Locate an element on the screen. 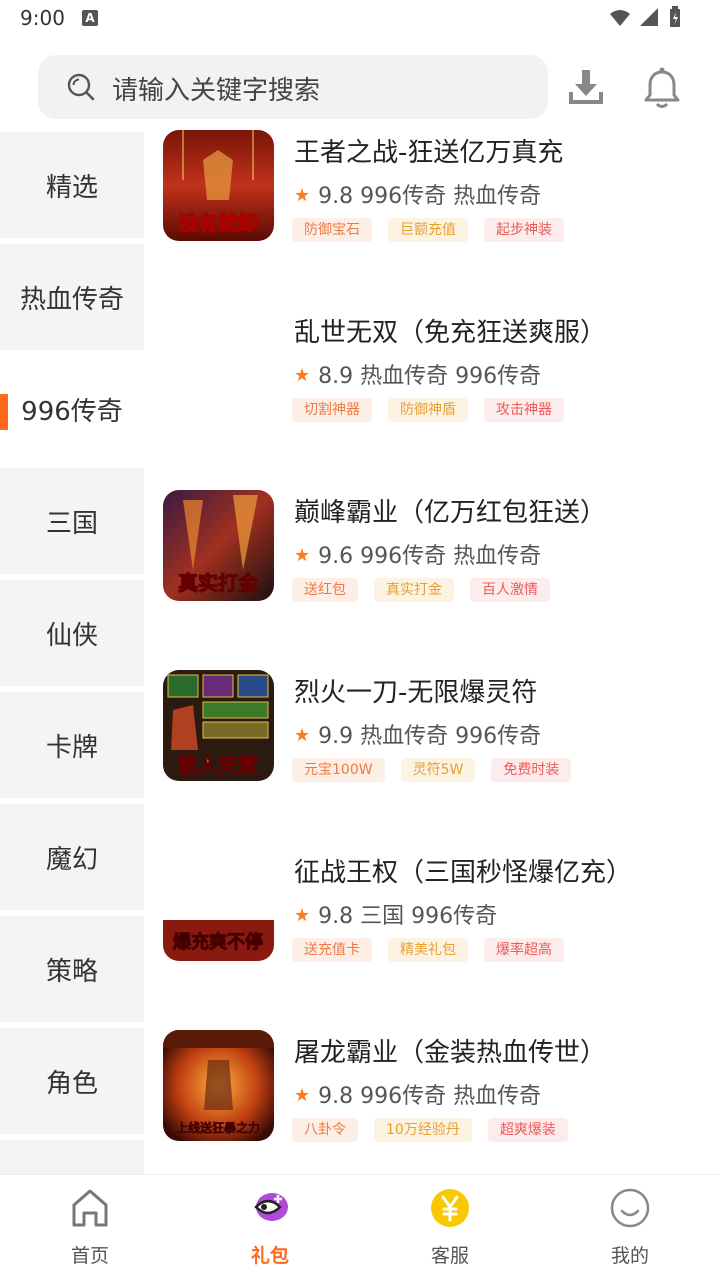  tag: 超爽爆装 is located at coordinates (527, 1130).